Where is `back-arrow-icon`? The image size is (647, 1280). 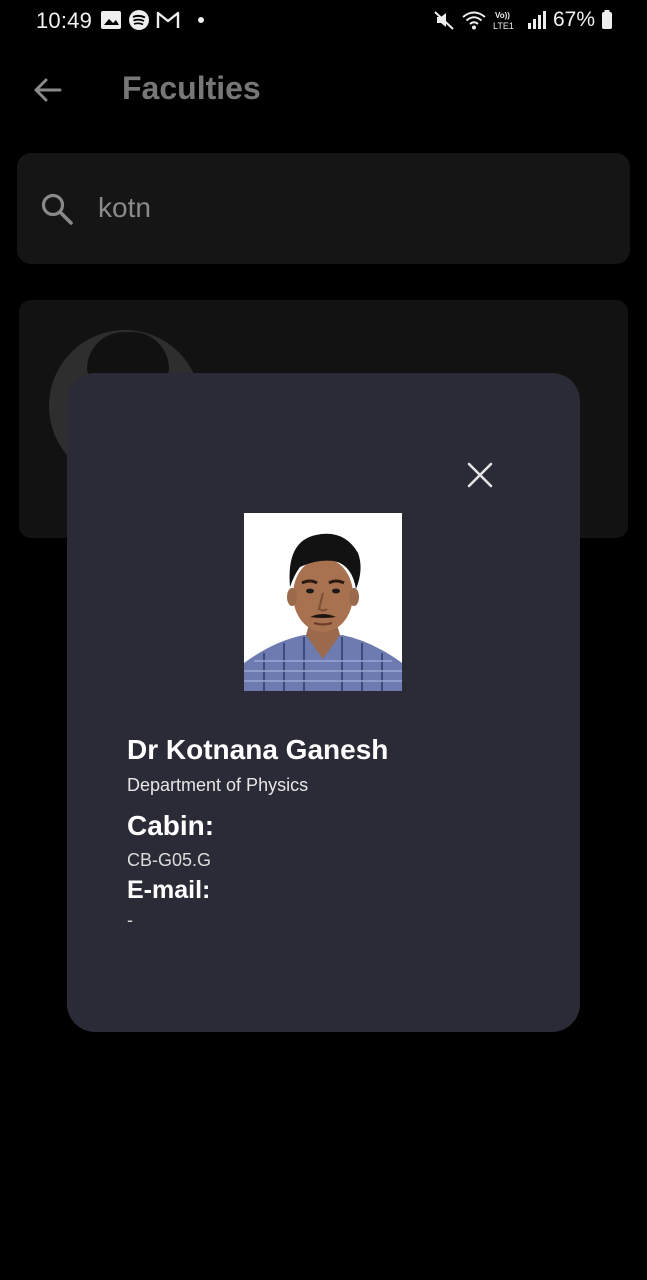
back-arrow-icon is located at coordinates (48, 90).